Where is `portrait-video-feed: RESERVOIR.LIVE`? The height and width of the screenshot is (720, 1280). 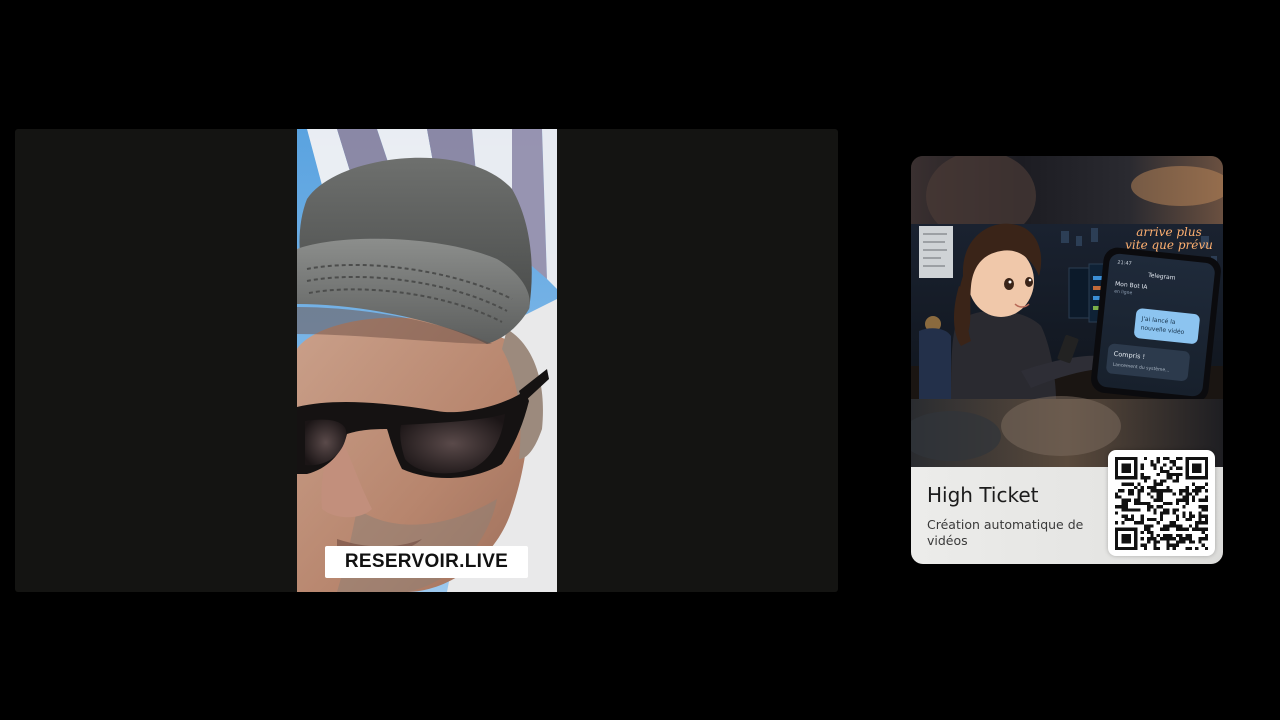 portrait-video-feed: RESERVOIR.LIVE is located at coordinates (427, 360).